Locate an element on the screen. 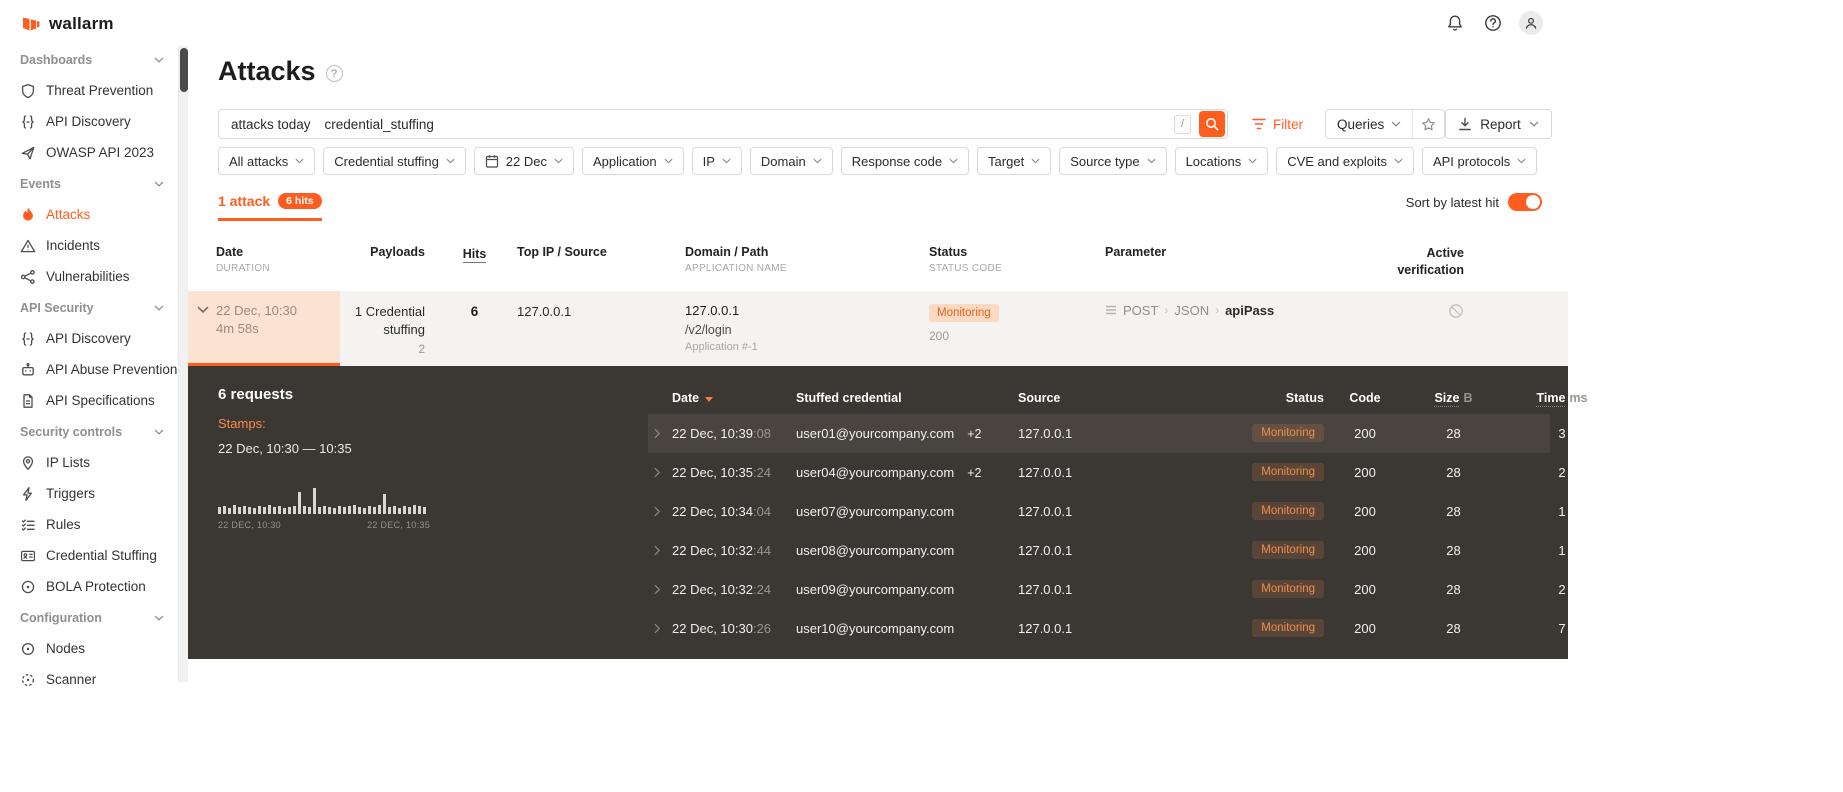  sidebar-item-incidents: Incidents is located at coordinates (89, 245).